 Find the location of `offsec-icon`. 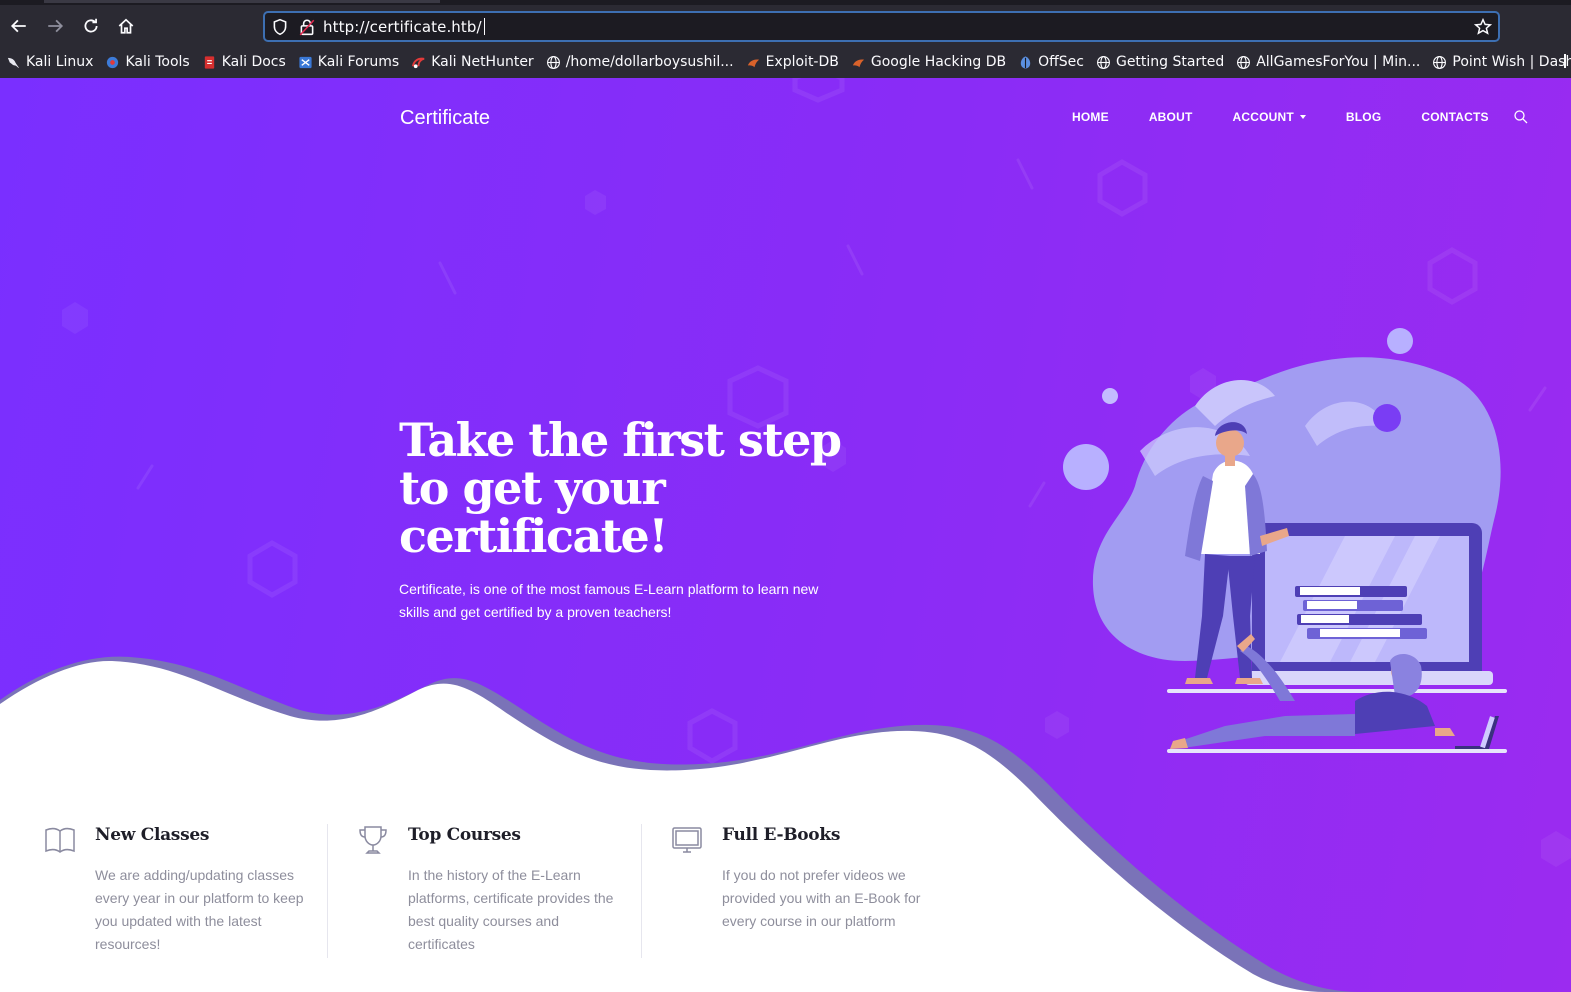

offsec-icon is located at coordinates (1025, 62).